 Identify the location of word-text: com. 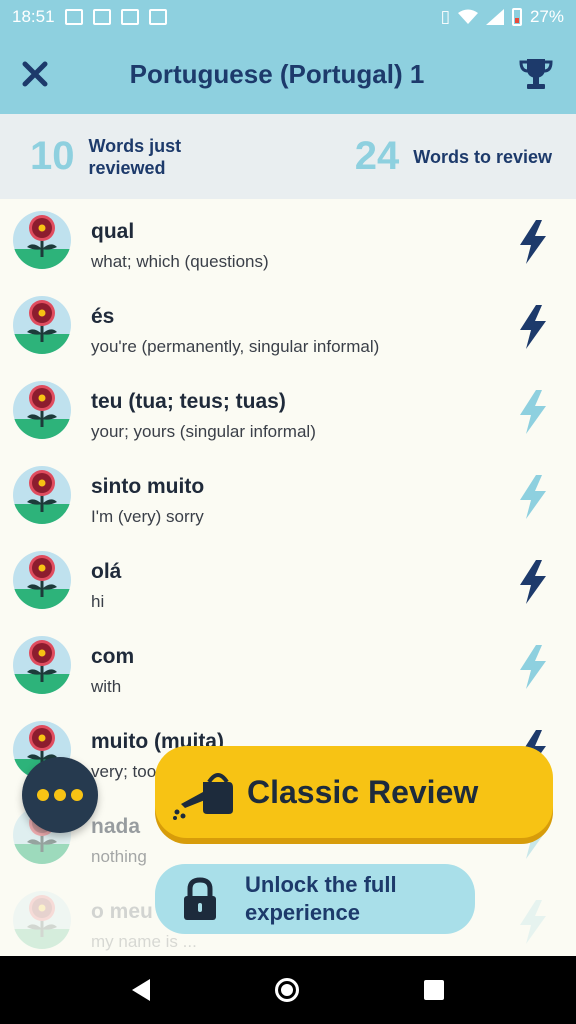
(113, 656).